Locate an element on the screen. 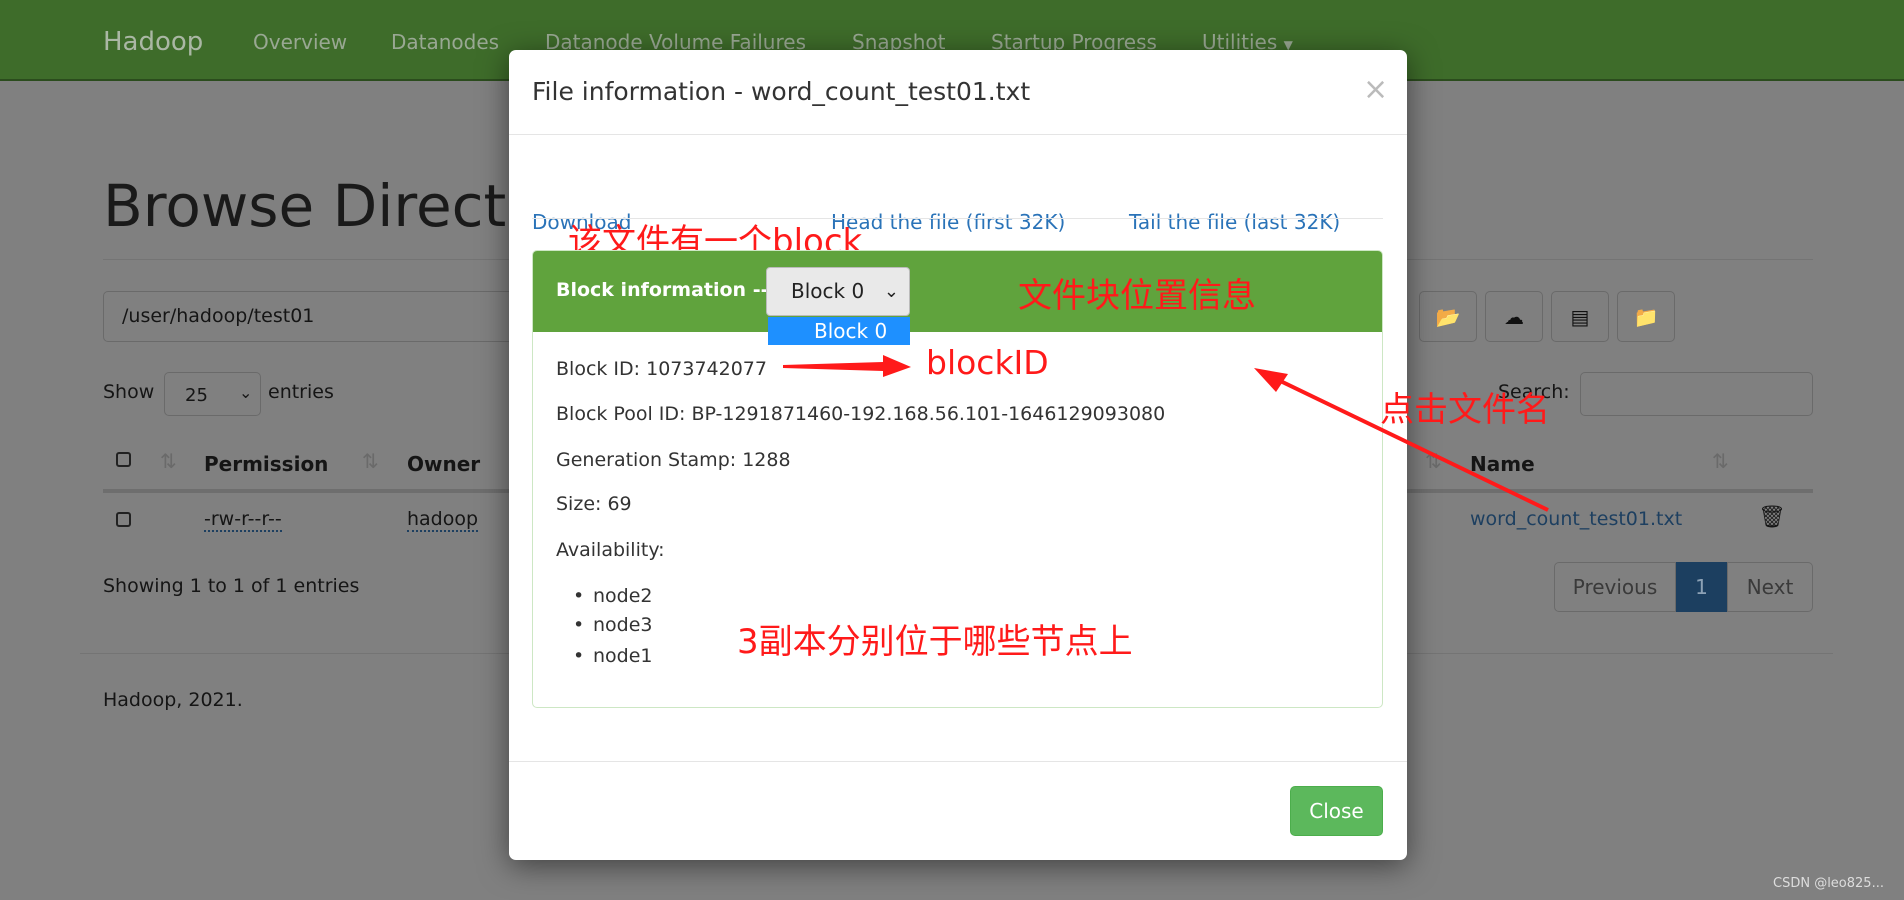  modal-footer-border is located at coordinates (958, 761).